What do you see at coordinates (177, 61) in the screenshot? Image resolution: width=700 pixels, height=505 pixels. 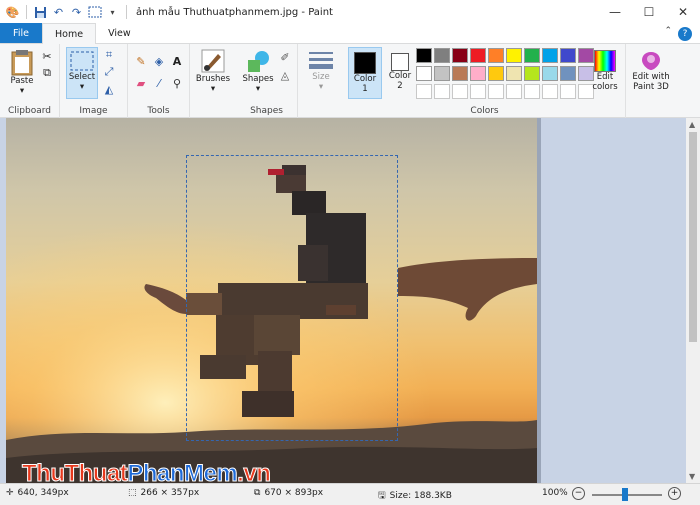 I see `text-icon: A` at bounding box center [177, 61].